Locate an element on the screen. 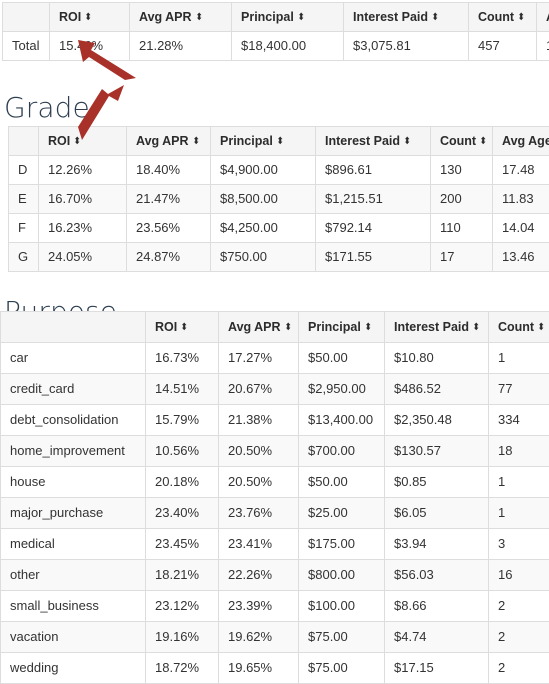  cell-count: 3 is located at coordinates (519, 544).